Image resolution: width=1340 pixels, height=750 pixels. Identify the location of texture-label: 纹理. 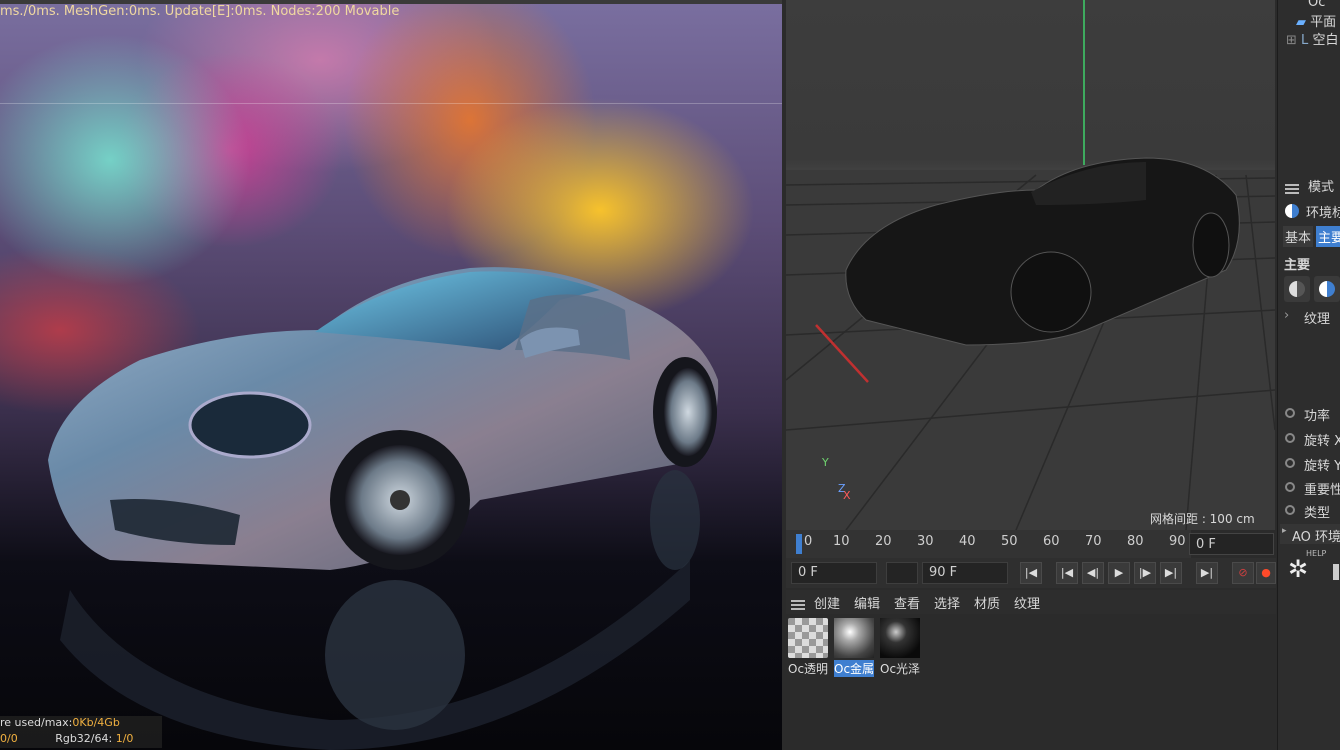
(1317, 319).